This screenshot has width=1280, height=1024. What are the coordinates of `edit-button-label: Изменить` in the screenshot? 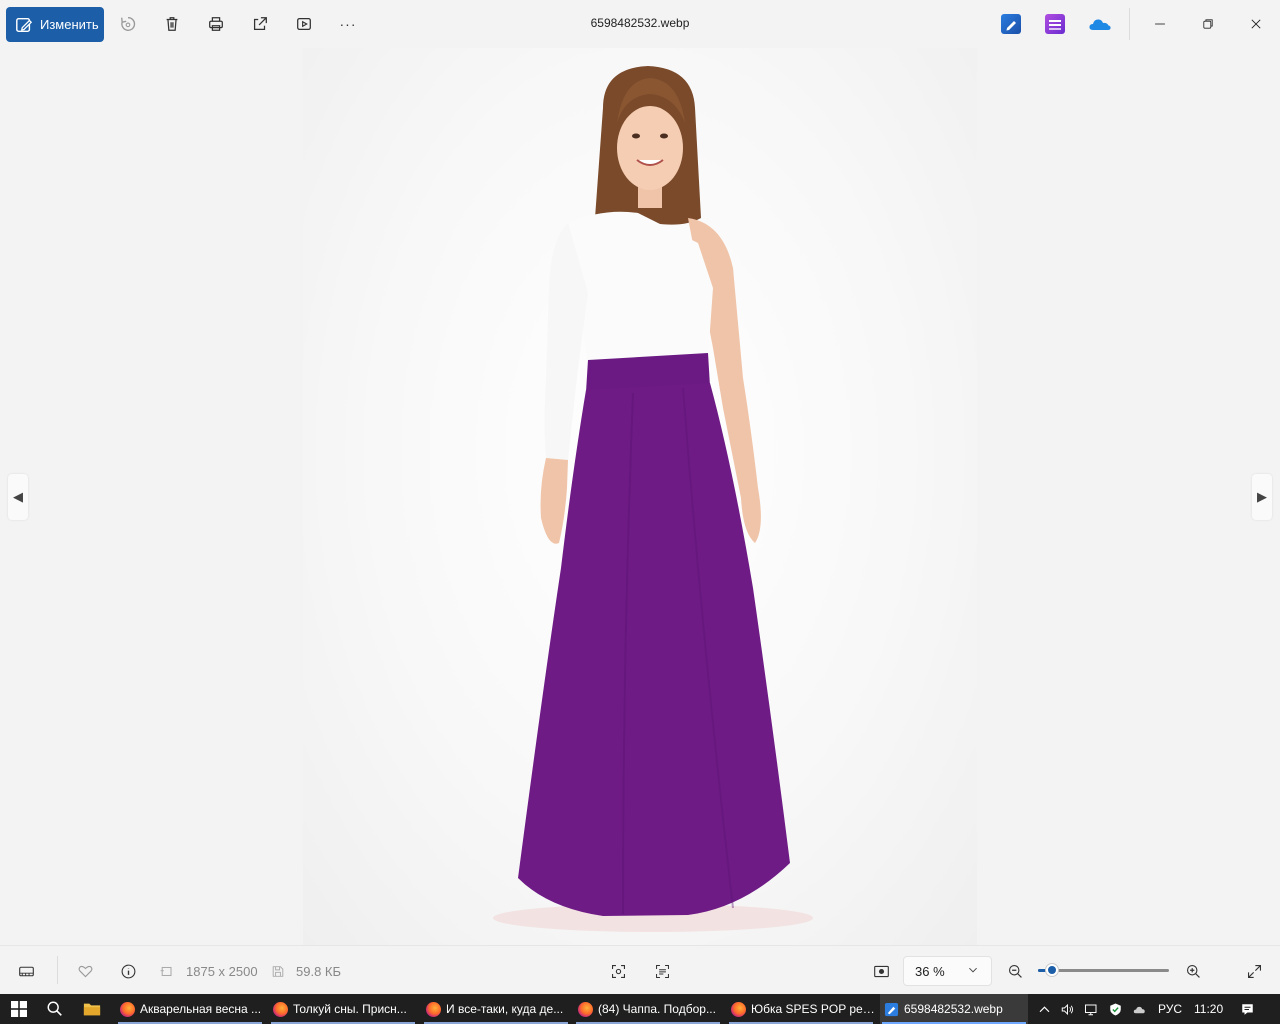 It's located at (69, 24).